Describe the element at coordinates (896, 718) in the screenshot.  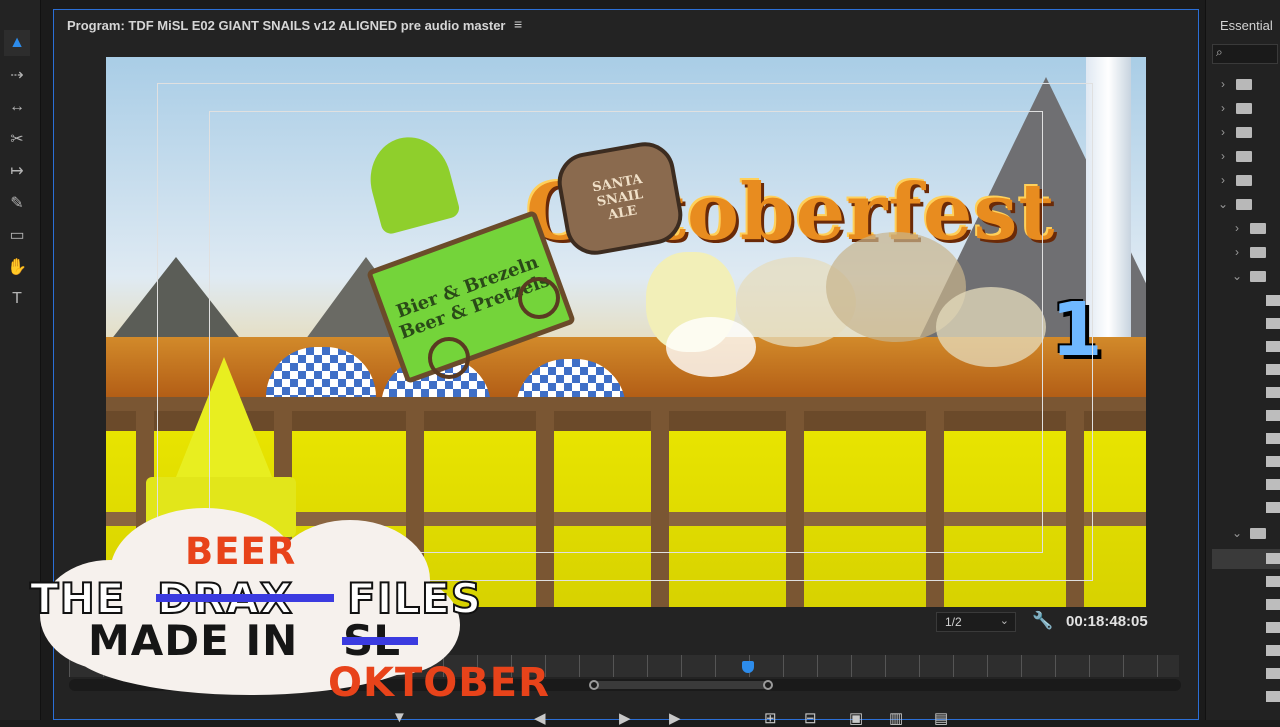
I see `comparison-view-icon: ▥` at that location.